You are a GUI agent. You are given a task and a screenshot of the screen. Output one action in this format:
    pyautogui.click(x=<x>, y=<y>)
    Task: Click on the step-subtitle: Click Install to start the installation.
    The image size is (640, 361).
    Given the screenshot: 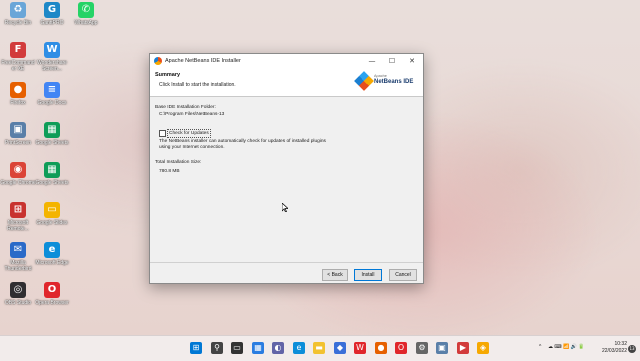 What is the action you would take?
    pyautogui.click(x=197, y=85)
    